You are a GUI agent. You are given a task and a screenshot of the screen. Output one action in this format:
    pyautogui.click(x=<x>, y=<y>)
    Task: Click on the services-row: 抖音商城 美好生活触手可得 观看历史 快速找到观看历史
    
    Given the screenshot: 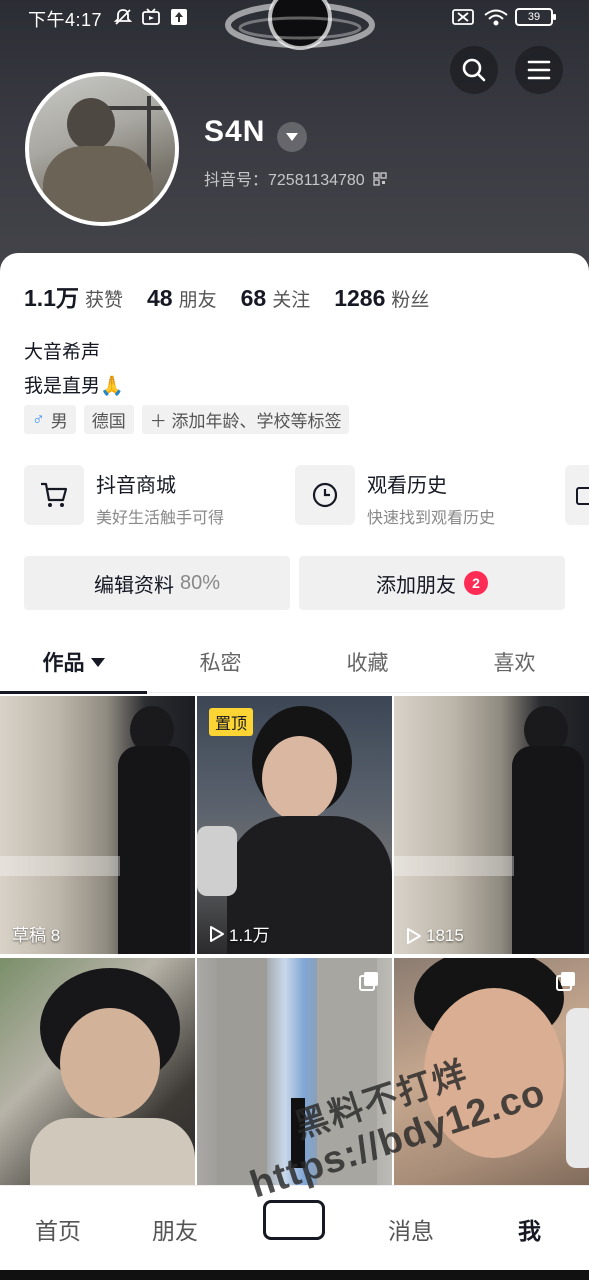 What is the action you would take?
    pyautogui.click(x=306, y=496)
    